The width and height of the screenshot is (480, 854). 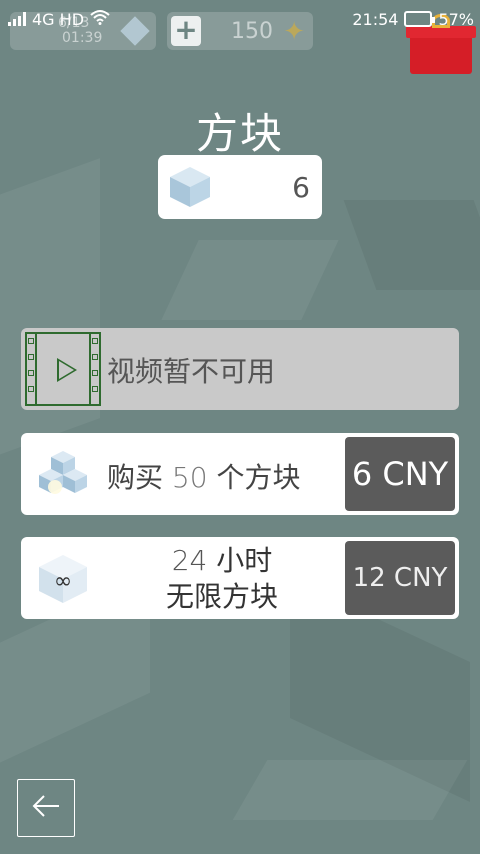 What do you see at coordinates (191, 371) in the screenshot?
I see `video-unavailable-label: 视频暂不可用` at bounding box center [191, 371].